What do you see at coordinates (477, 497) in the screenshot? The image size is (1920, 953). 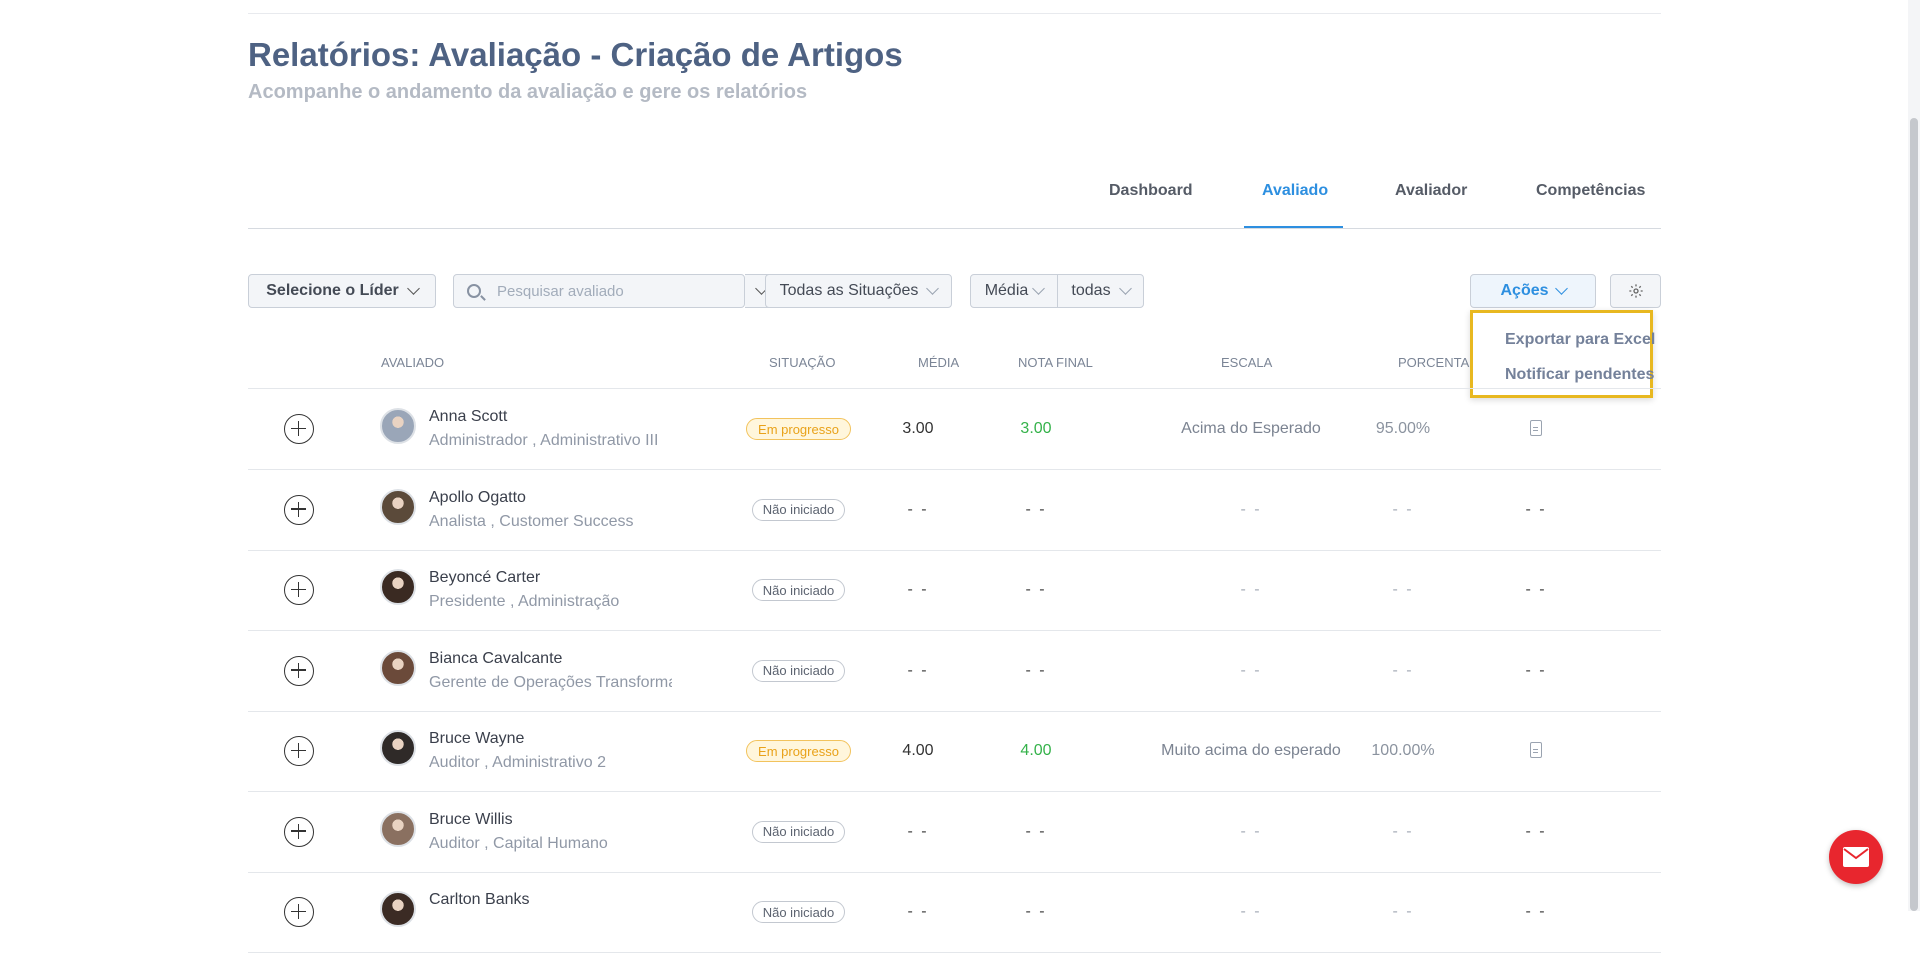 I see `employee-name: Apollo Ogatto` at bounding box center [477, 497].